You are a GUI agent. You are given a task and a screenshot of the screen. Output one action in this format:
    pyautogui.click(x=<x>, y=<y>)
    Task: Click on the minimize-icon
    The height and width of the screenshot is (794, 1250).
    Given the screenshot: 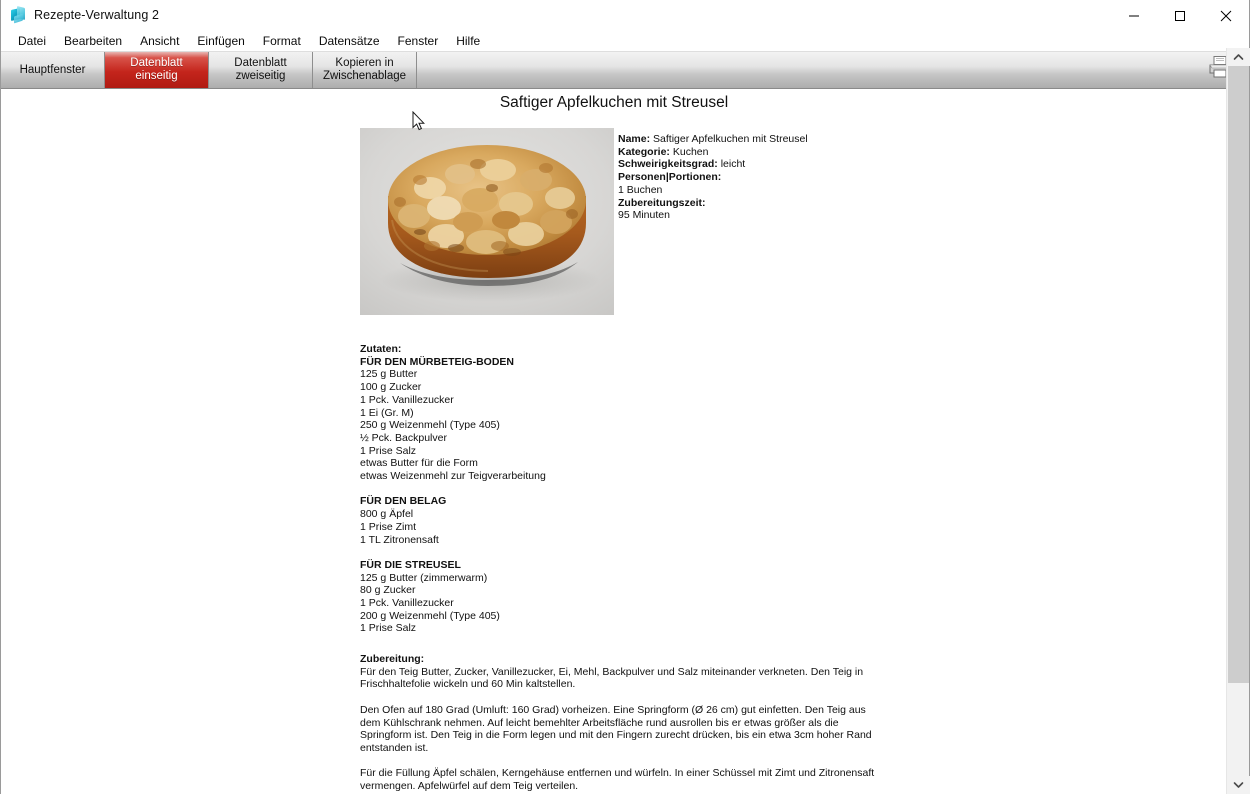 What is the action you would take?
    pyautogui.click(x=1134, y=16)
    